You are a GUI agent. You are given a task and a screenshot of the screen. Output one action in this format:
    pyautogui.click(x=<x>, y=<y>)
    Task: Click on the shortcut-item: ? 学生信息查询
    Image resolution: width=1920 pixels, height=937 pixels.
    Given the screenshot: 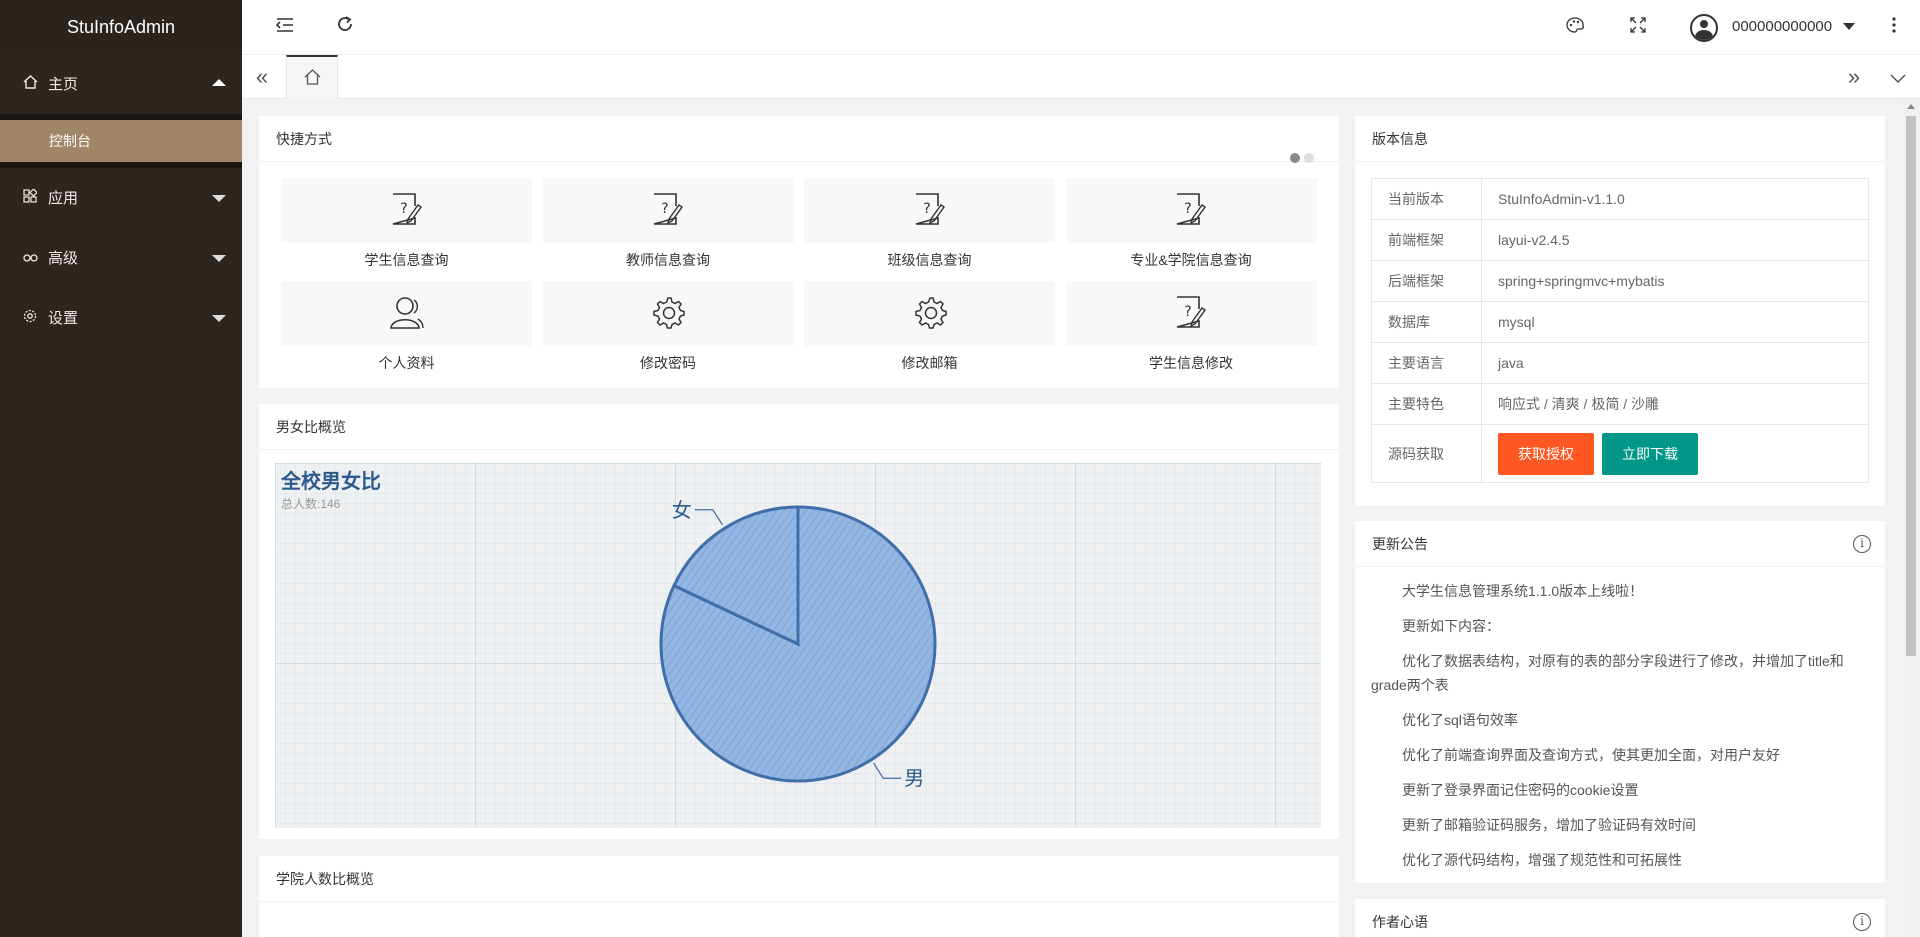 What is the action you would take?
    pyautogui.click(x=406, y=224)
    